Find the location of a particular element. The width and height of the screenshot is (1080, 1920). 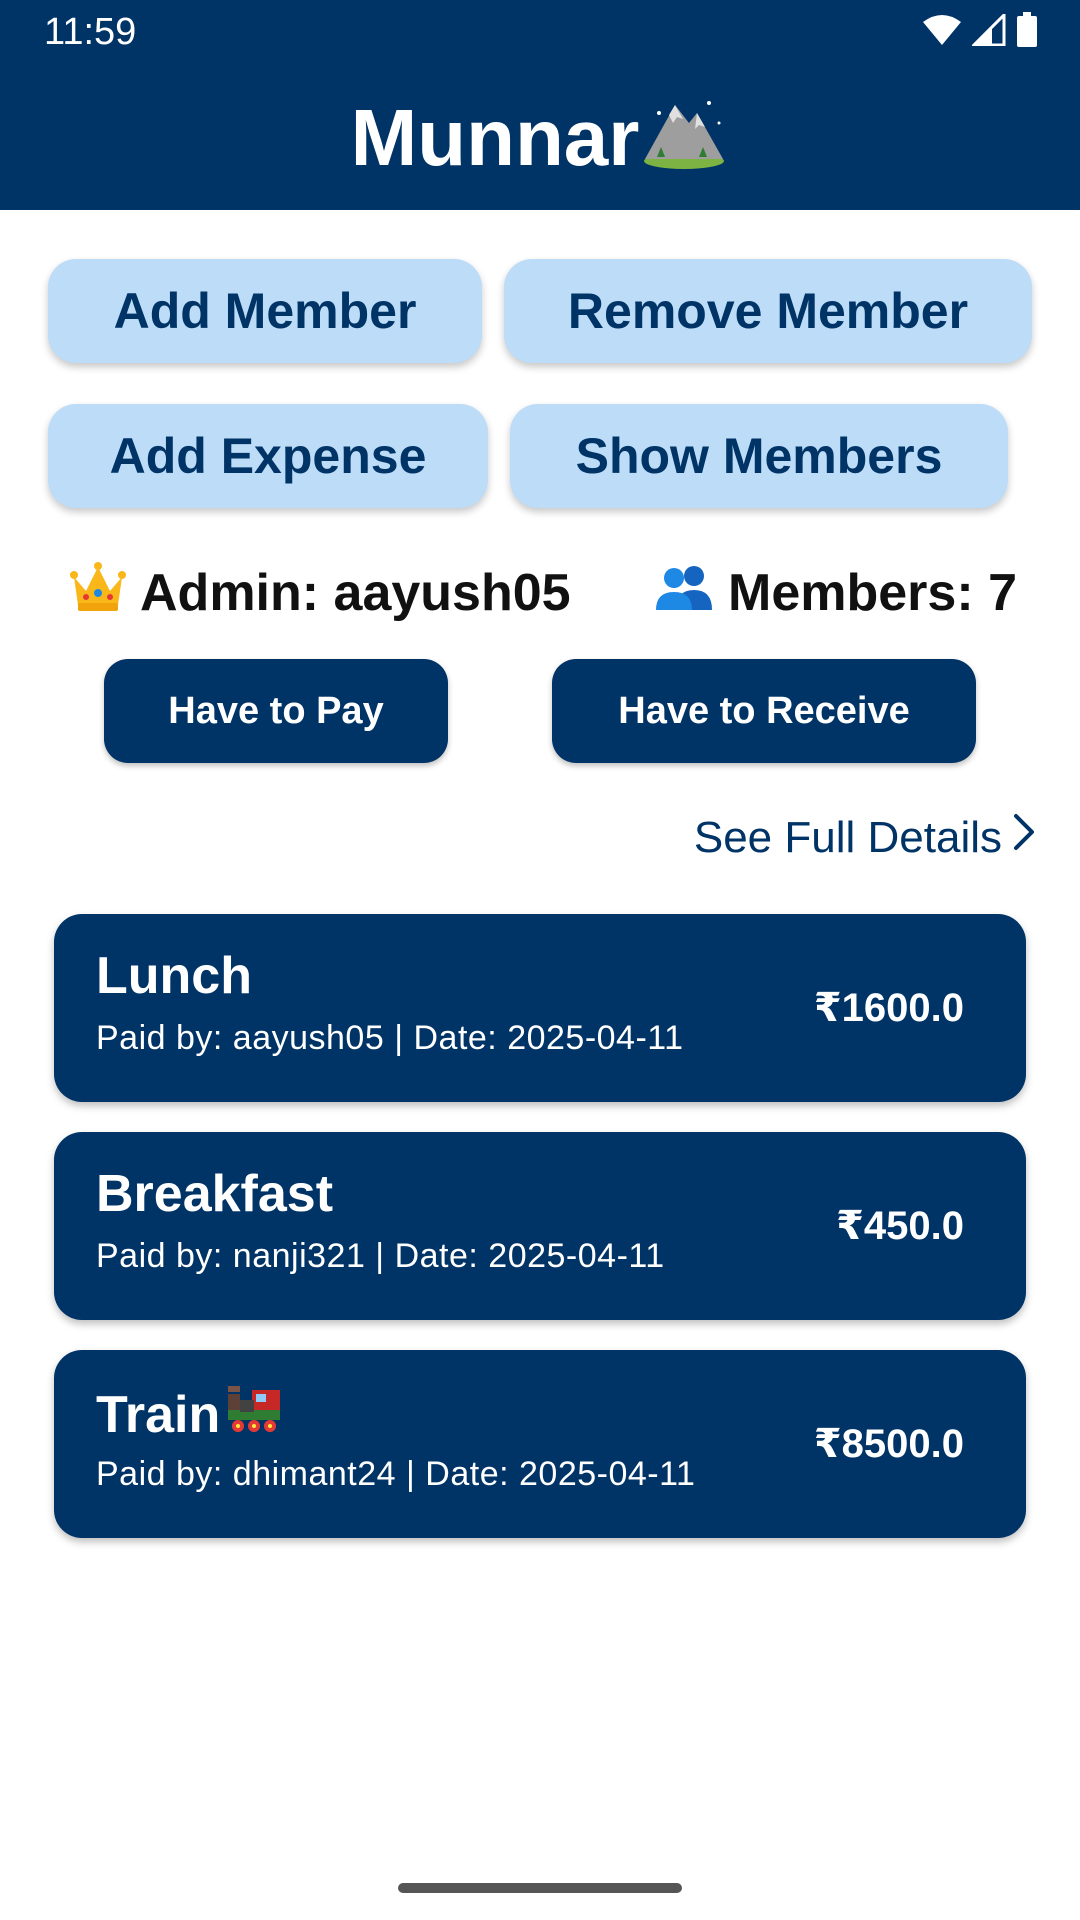

see-full-details-link: See Full Details is located at coordinates (865, 838).